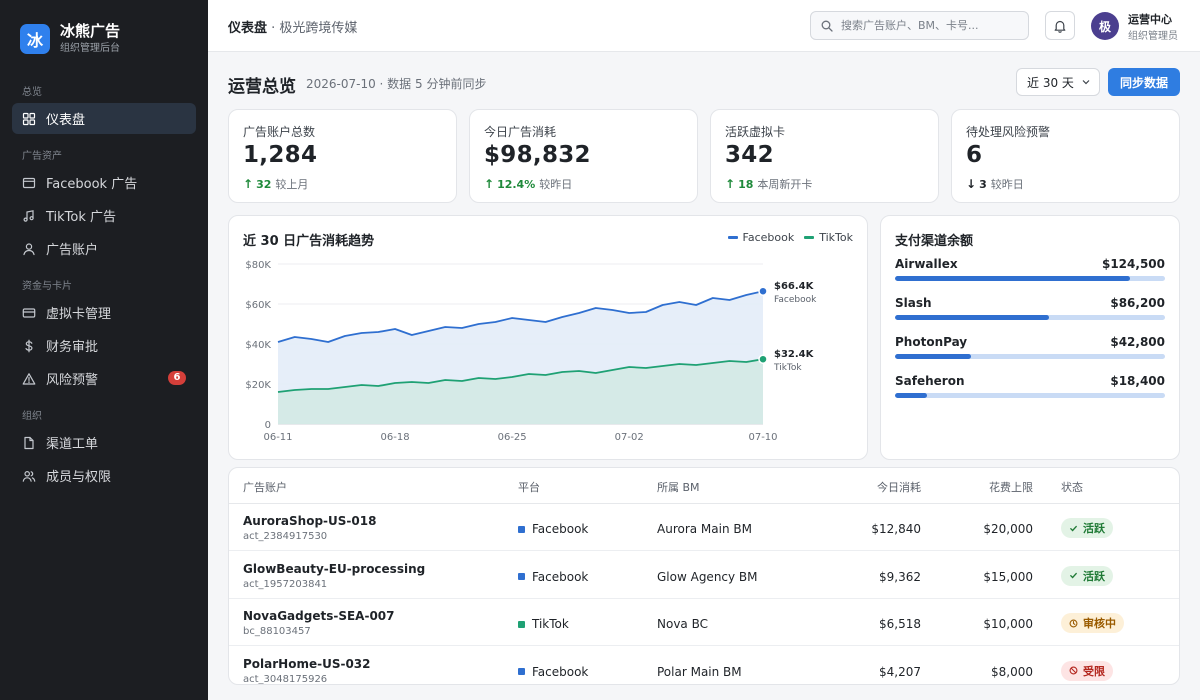 The height and width of the screenshot is (700, 1200). What do you see at coordinates (285, 584) in the screenshot?
I see `account-id: act_1957203841` at bounding box center [285, 584].